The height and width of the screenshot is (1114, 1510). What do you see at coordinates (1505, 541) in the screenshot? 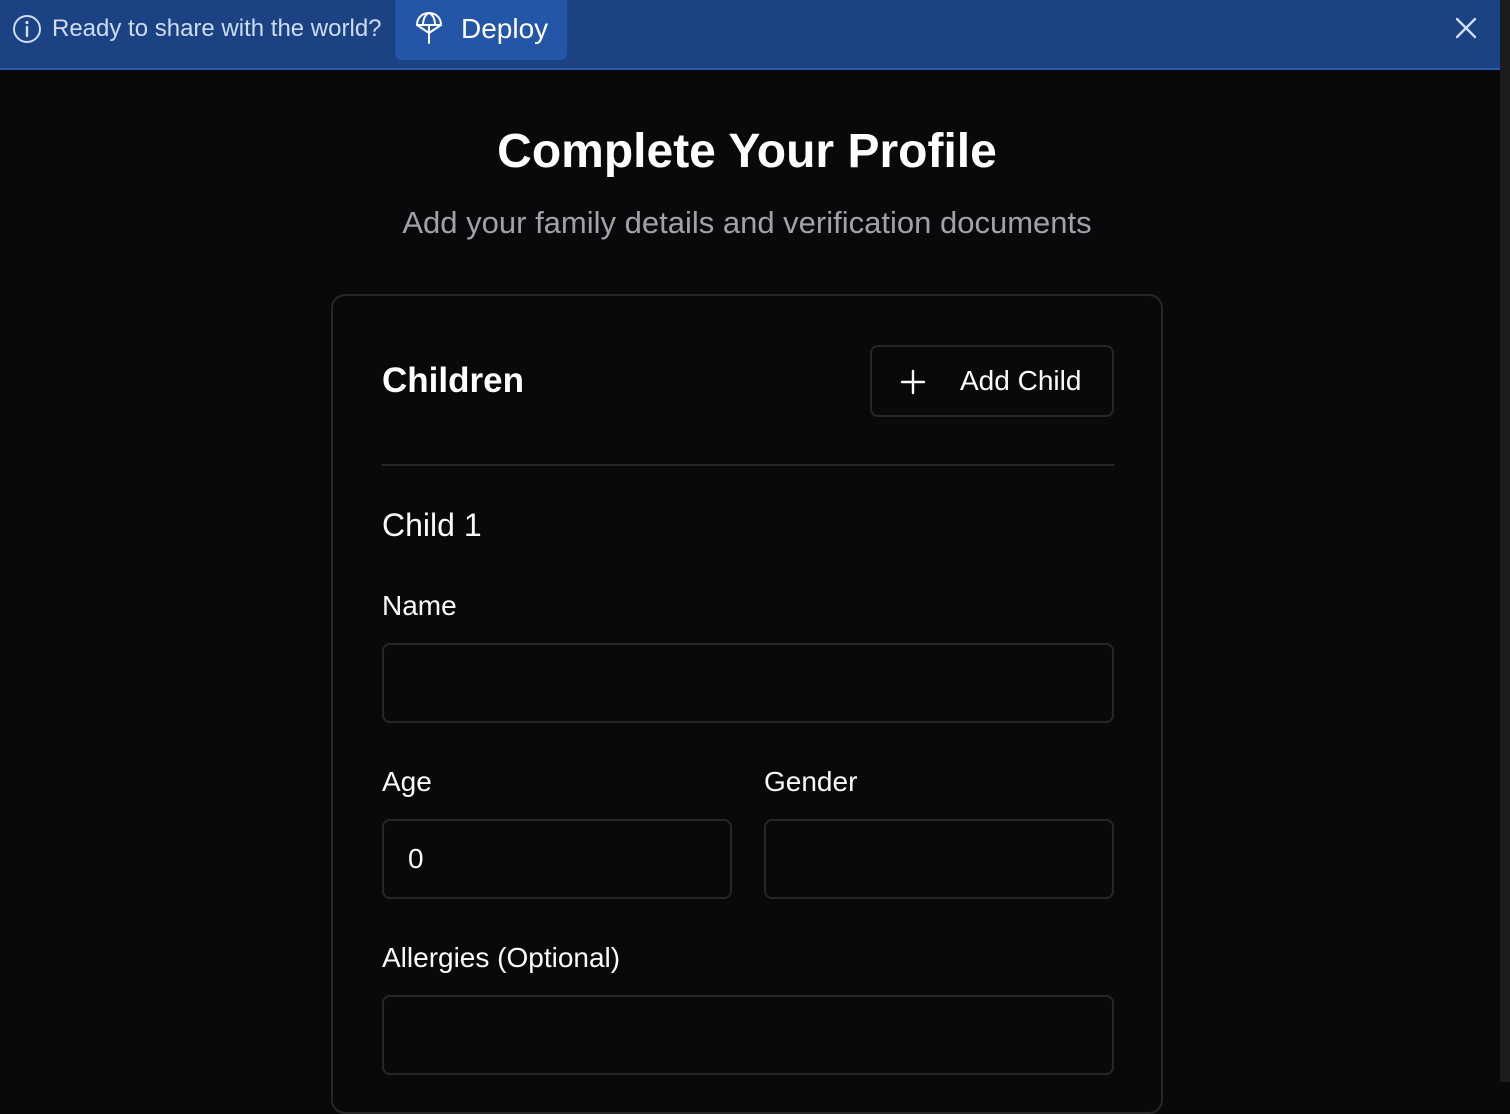
I see `scrollbar-track` at bounding box center [1505, 541].